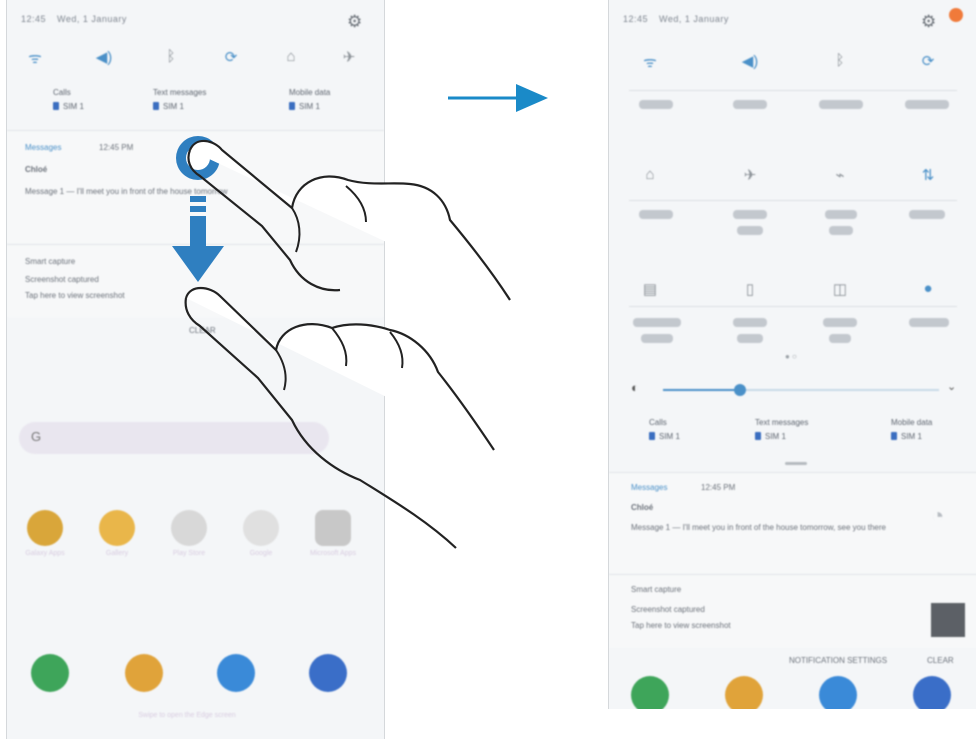  What do you see at coordinates (198, 239) in the screenshot?
I see `swipe-down-arrow-icon` at bounding box center [198, 239].